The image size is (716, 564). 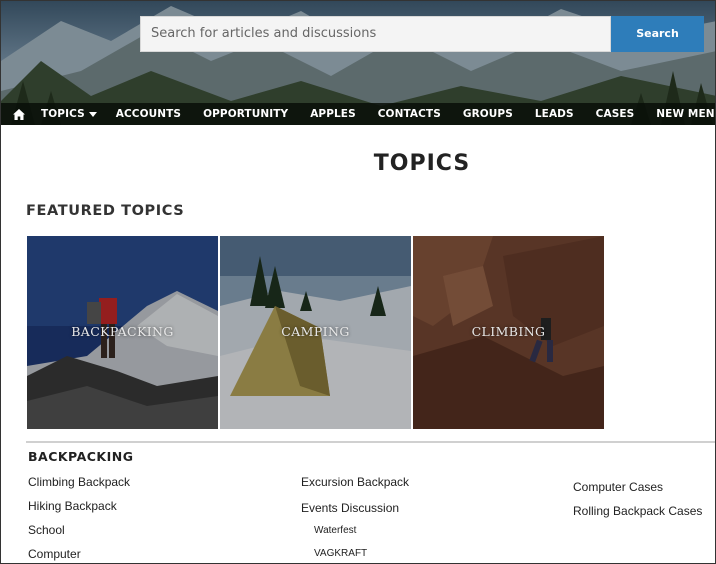 I want to click on nav-item-cases: CASES, so click(x=615, y=114).